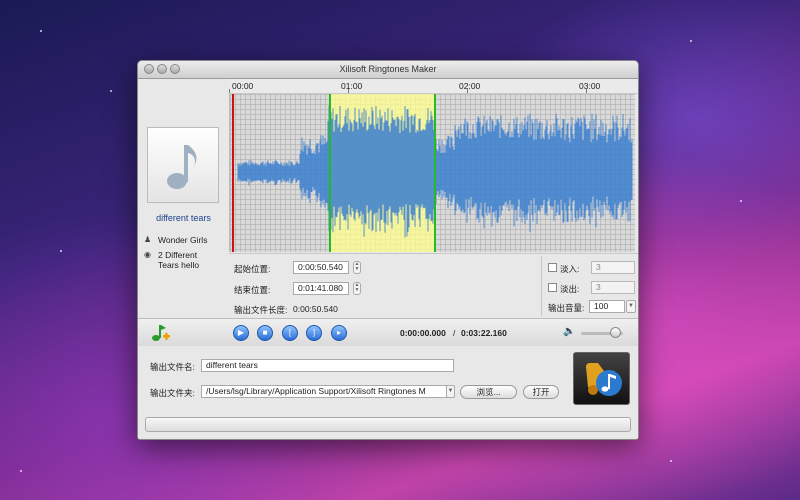 The width and height of the screenshot is (800, 500). Describe the element at coordinates (607, 306) in the screenshot. I see `output-volume-field: 100` at that location.